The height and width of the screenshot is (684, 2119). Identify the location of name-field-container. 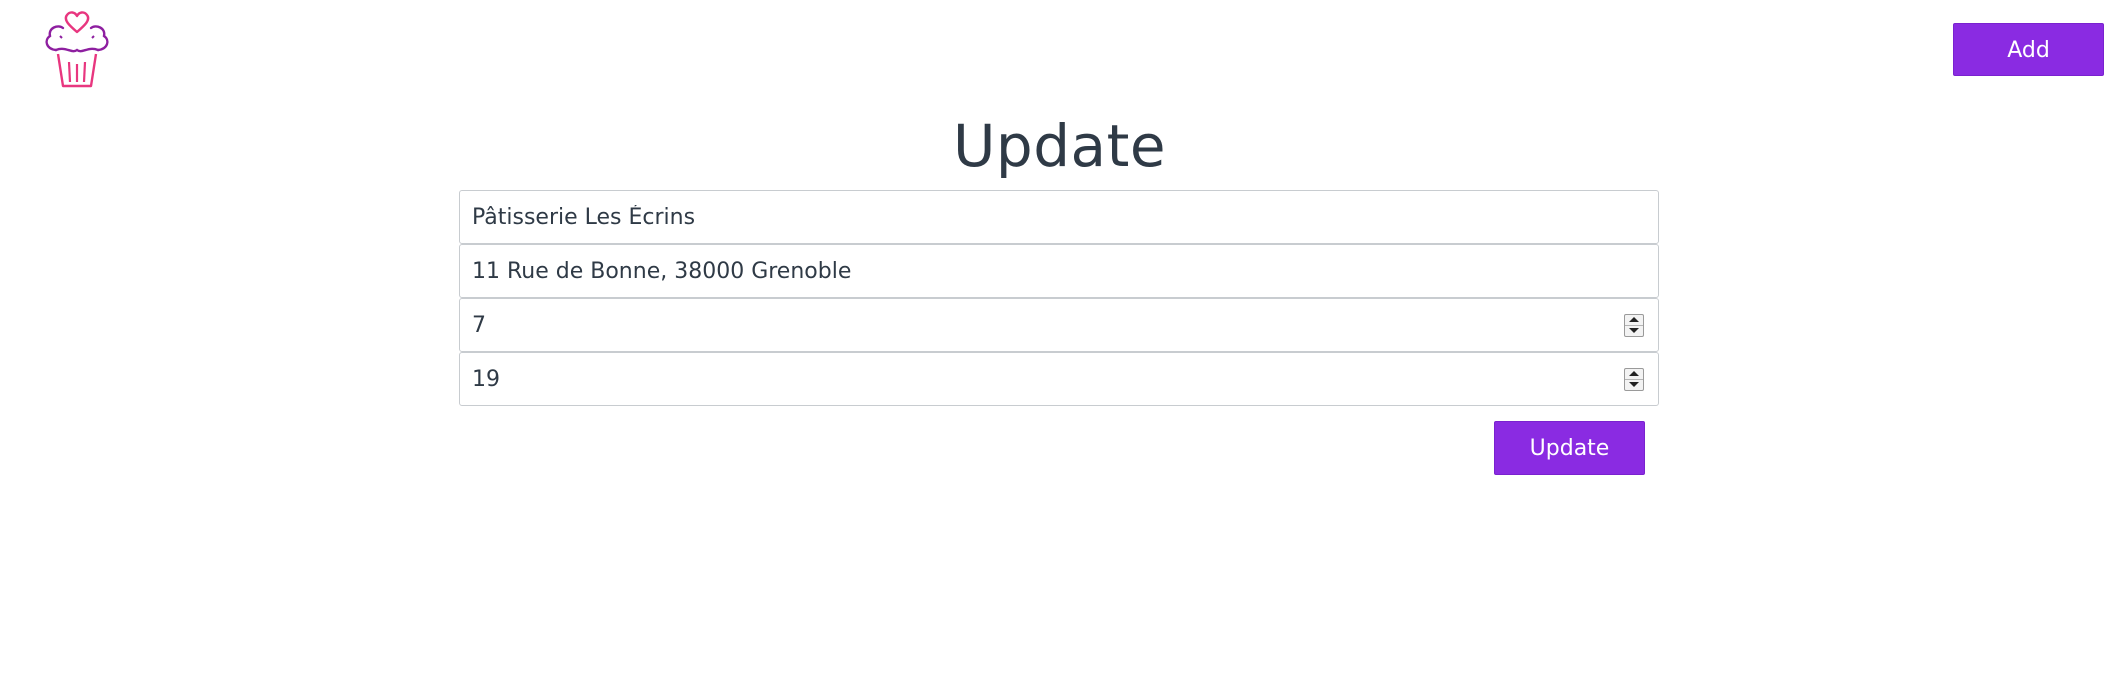
(1059, 217).